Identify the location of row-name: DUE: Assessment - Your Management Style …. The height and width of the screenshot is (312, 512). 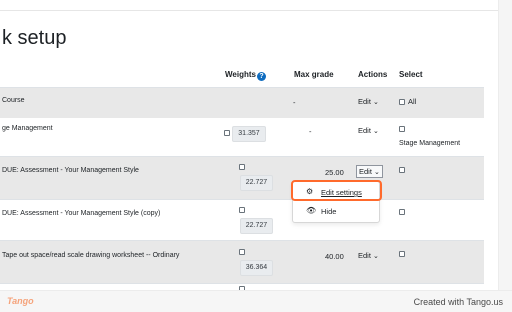
(81, 213).